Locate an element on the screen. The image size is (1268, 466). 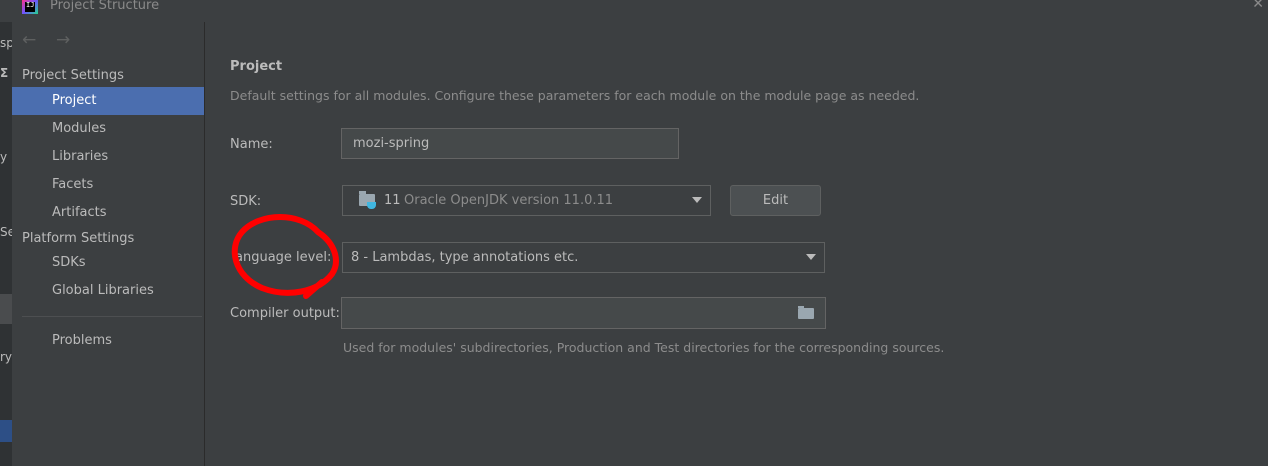
back-arrow-icon: ← is located at coordinates (29, 40).